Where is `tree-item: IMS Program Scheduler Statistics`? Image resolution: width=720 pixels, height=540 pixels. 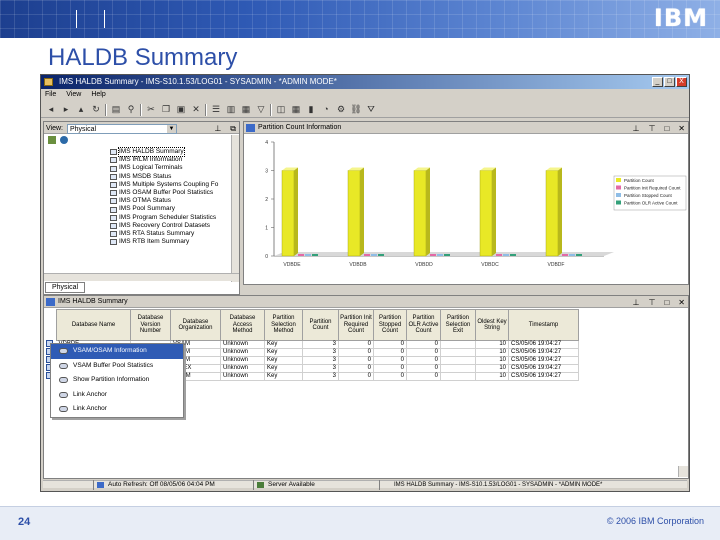
tree-item: IMS Program Scheduler Statistics is located at coordinates (164, 218).